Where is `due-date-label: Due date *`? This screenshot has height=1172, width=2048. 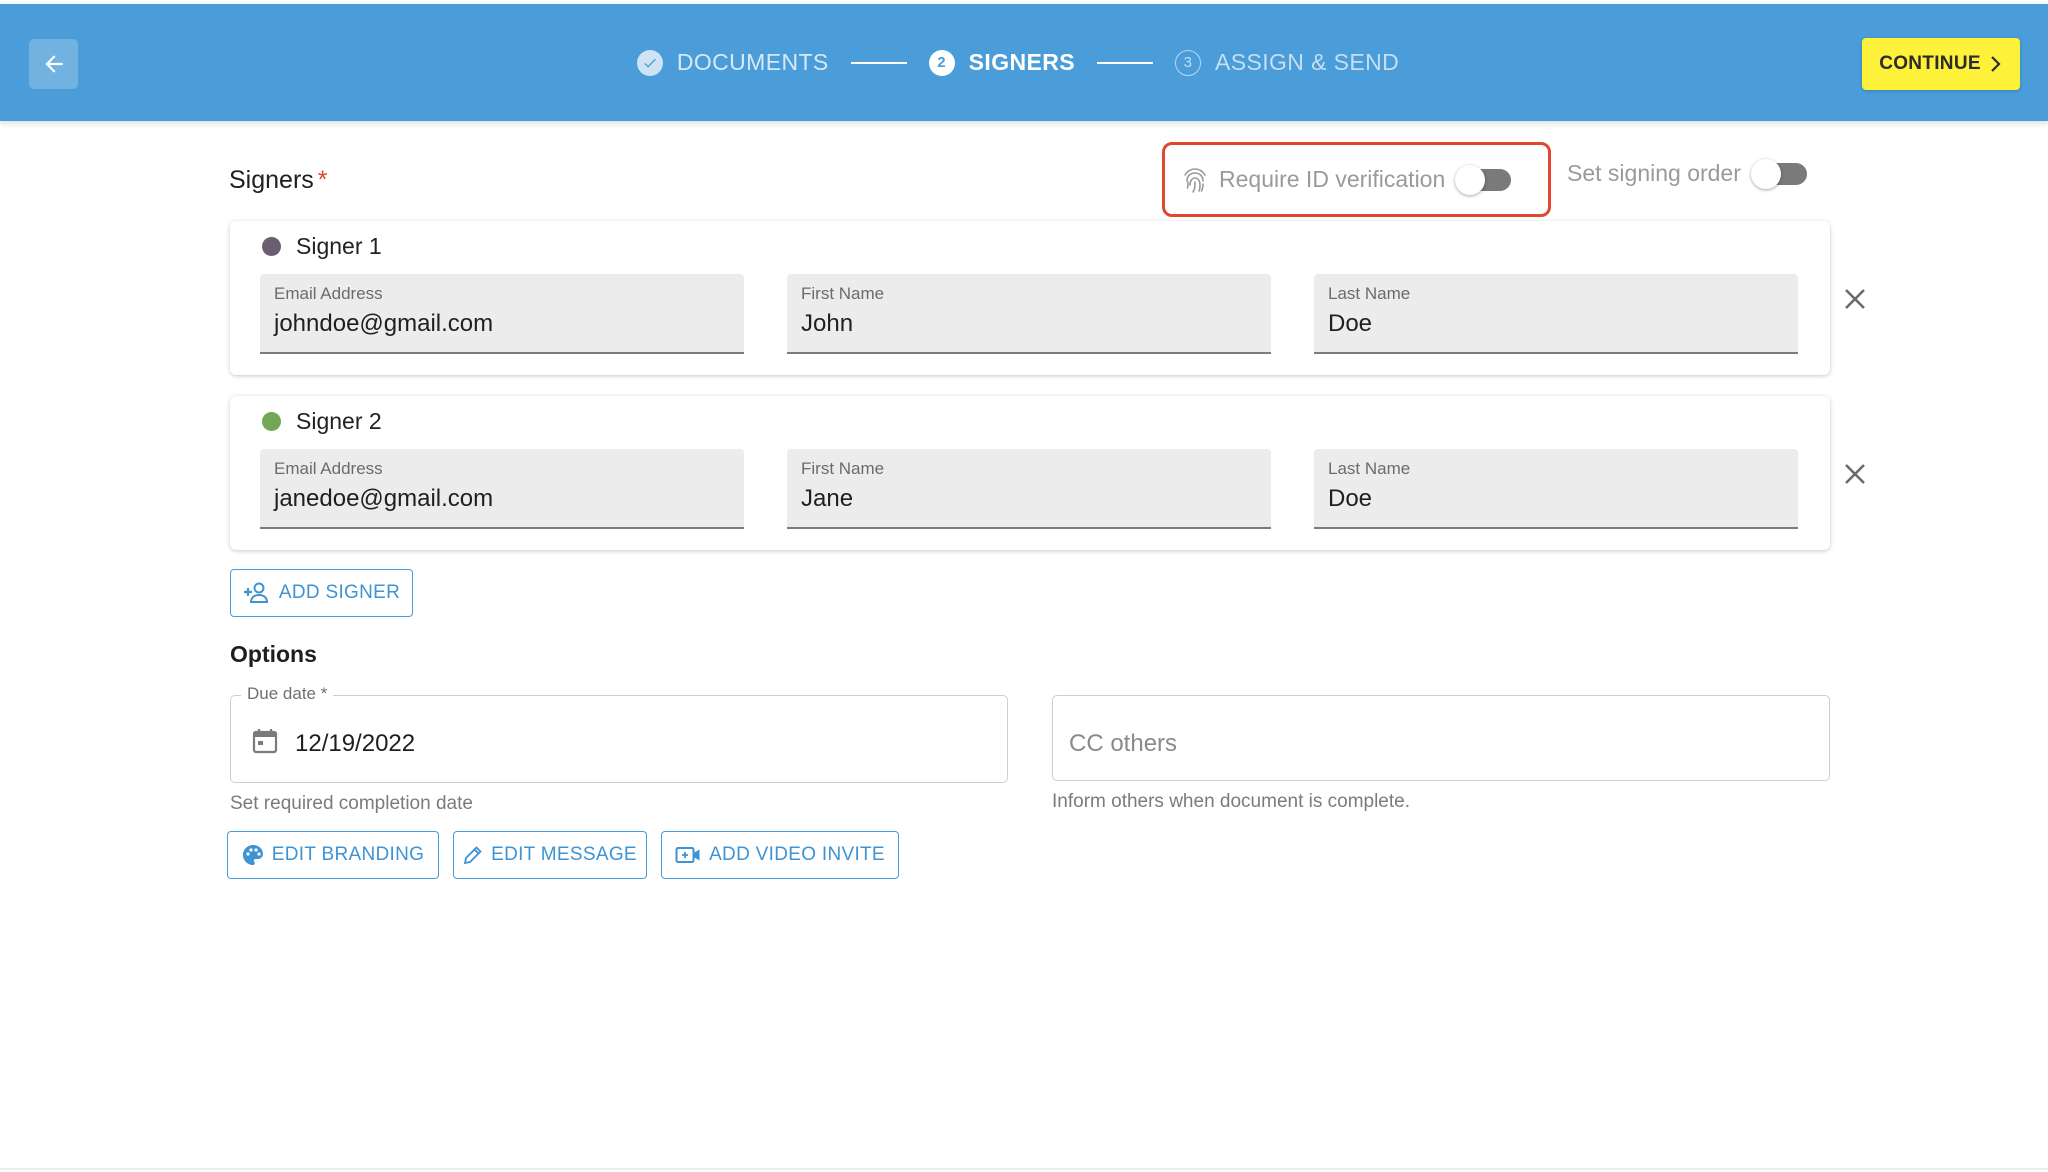 due-date-label: Due date * is located at coordinates (287, 694).